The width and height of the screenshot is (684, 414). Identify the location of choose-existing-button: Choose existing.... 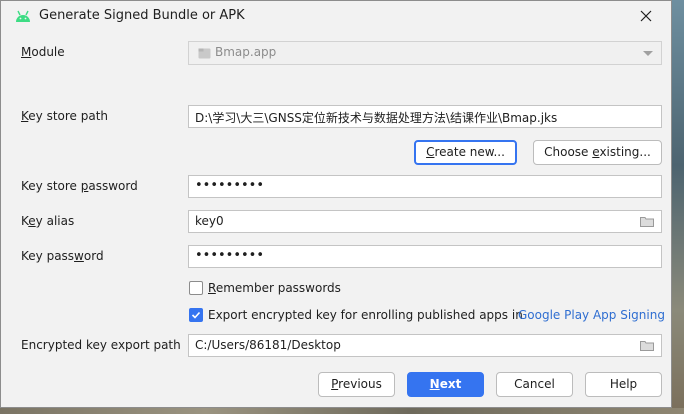
(597, 152).